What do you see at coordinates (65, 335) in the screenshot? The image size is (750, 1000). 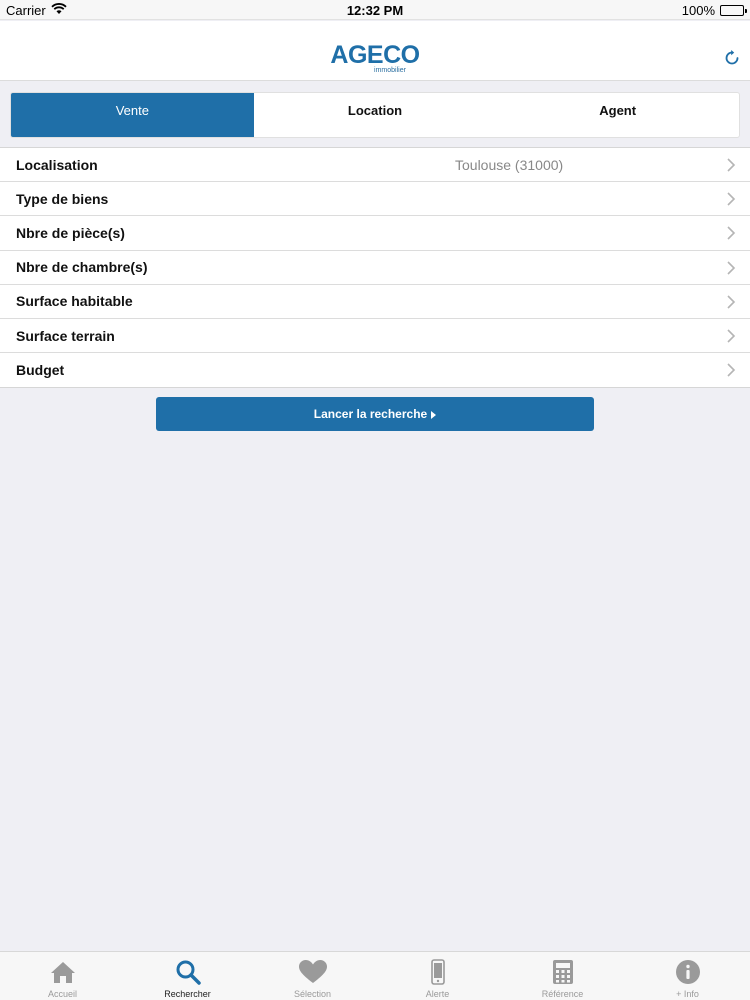 I see `criteria-label: Surface terrain` at bounding box center [65, 335].